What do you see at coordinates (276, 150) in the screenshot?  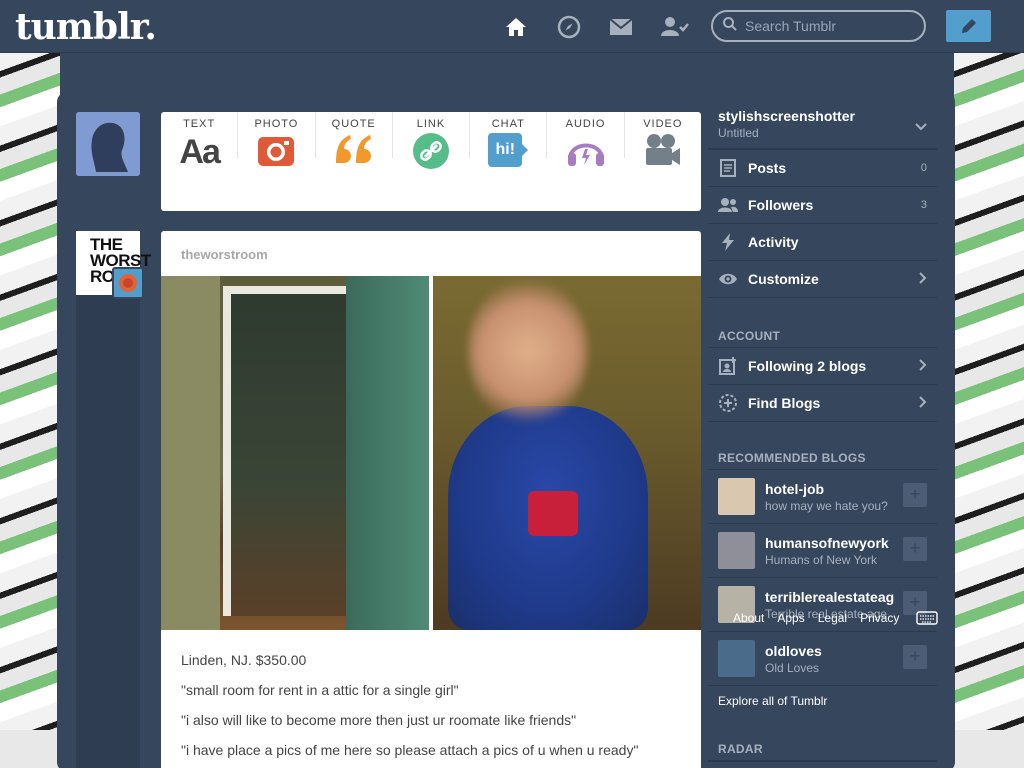 I see `camera-icon` at bounding box center [276, 150].